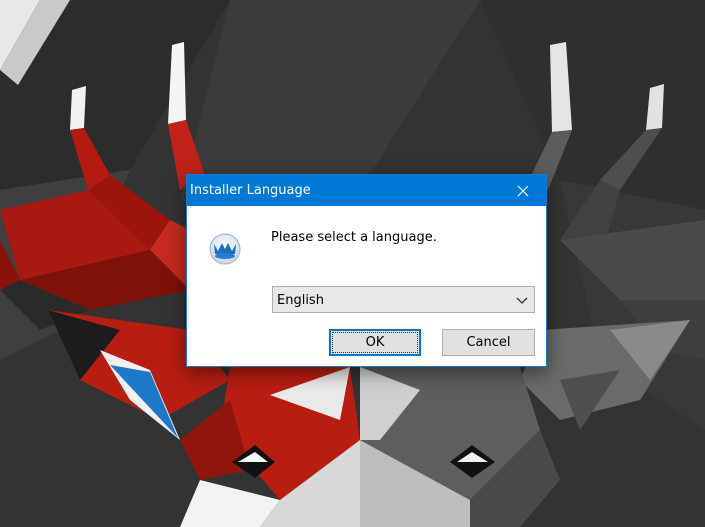  I want to click on dialog-title: Installer Language, so click(250, 190).